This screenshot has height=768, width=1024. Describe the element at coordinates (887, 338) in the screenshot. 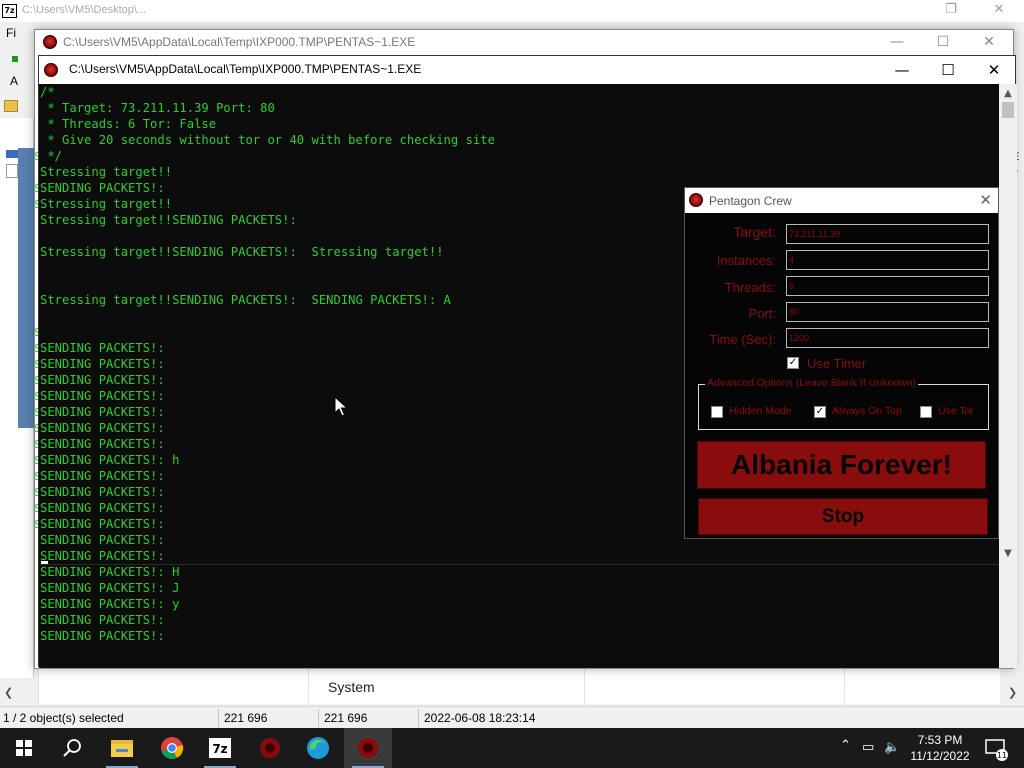

I see `time-input: 1200` at that location.